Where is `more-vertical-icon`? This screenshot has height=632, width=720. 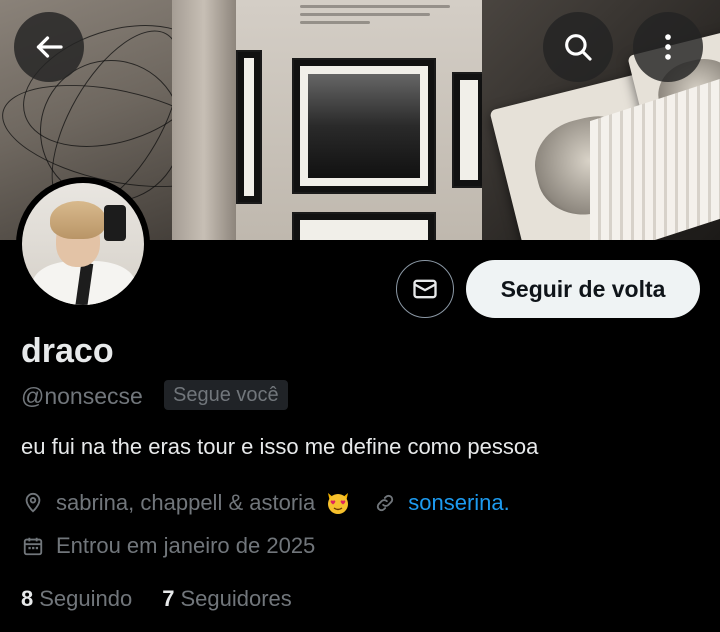 more-vertical-icon is located at coordinates (668, 47).